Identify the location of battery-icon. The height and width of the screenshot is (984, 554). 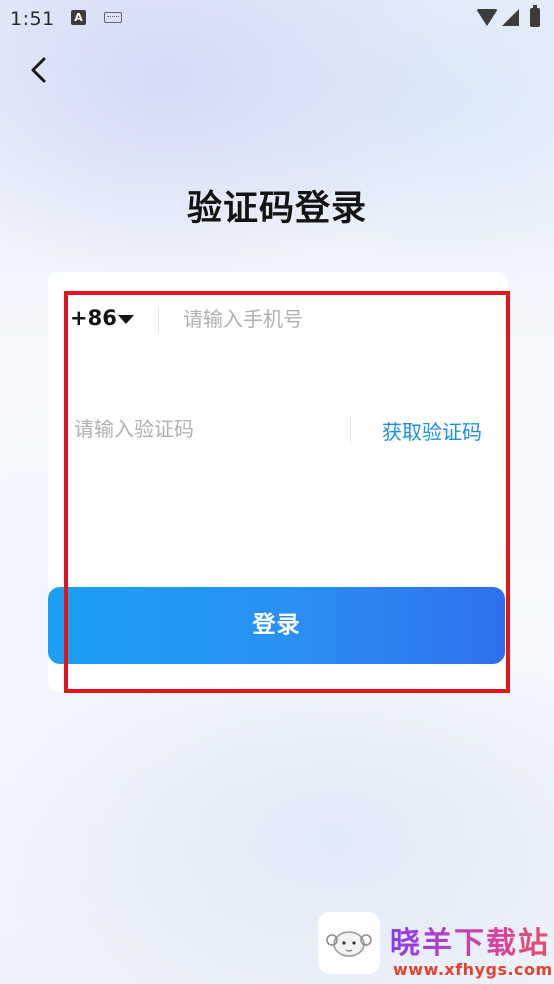
(535, 16).